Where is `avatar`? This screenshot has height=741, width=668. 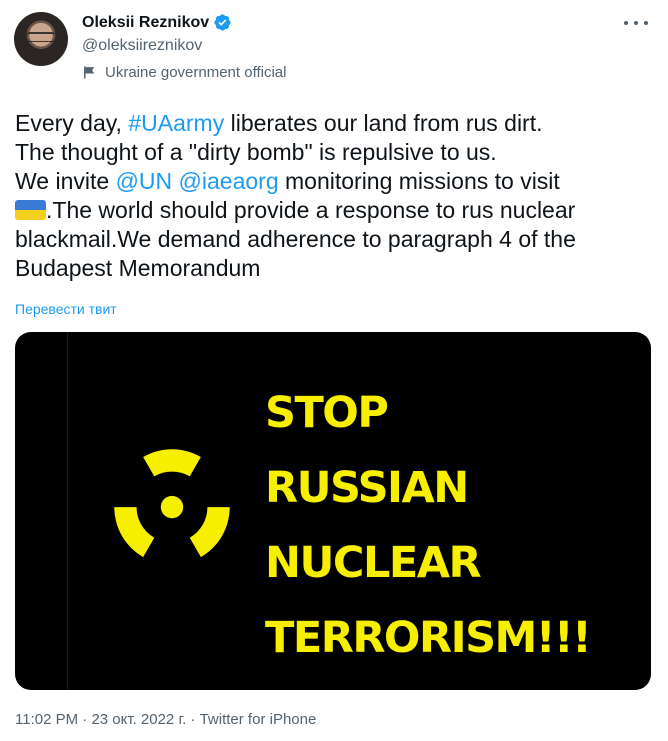 avatar is located at coordinates (41, 39).